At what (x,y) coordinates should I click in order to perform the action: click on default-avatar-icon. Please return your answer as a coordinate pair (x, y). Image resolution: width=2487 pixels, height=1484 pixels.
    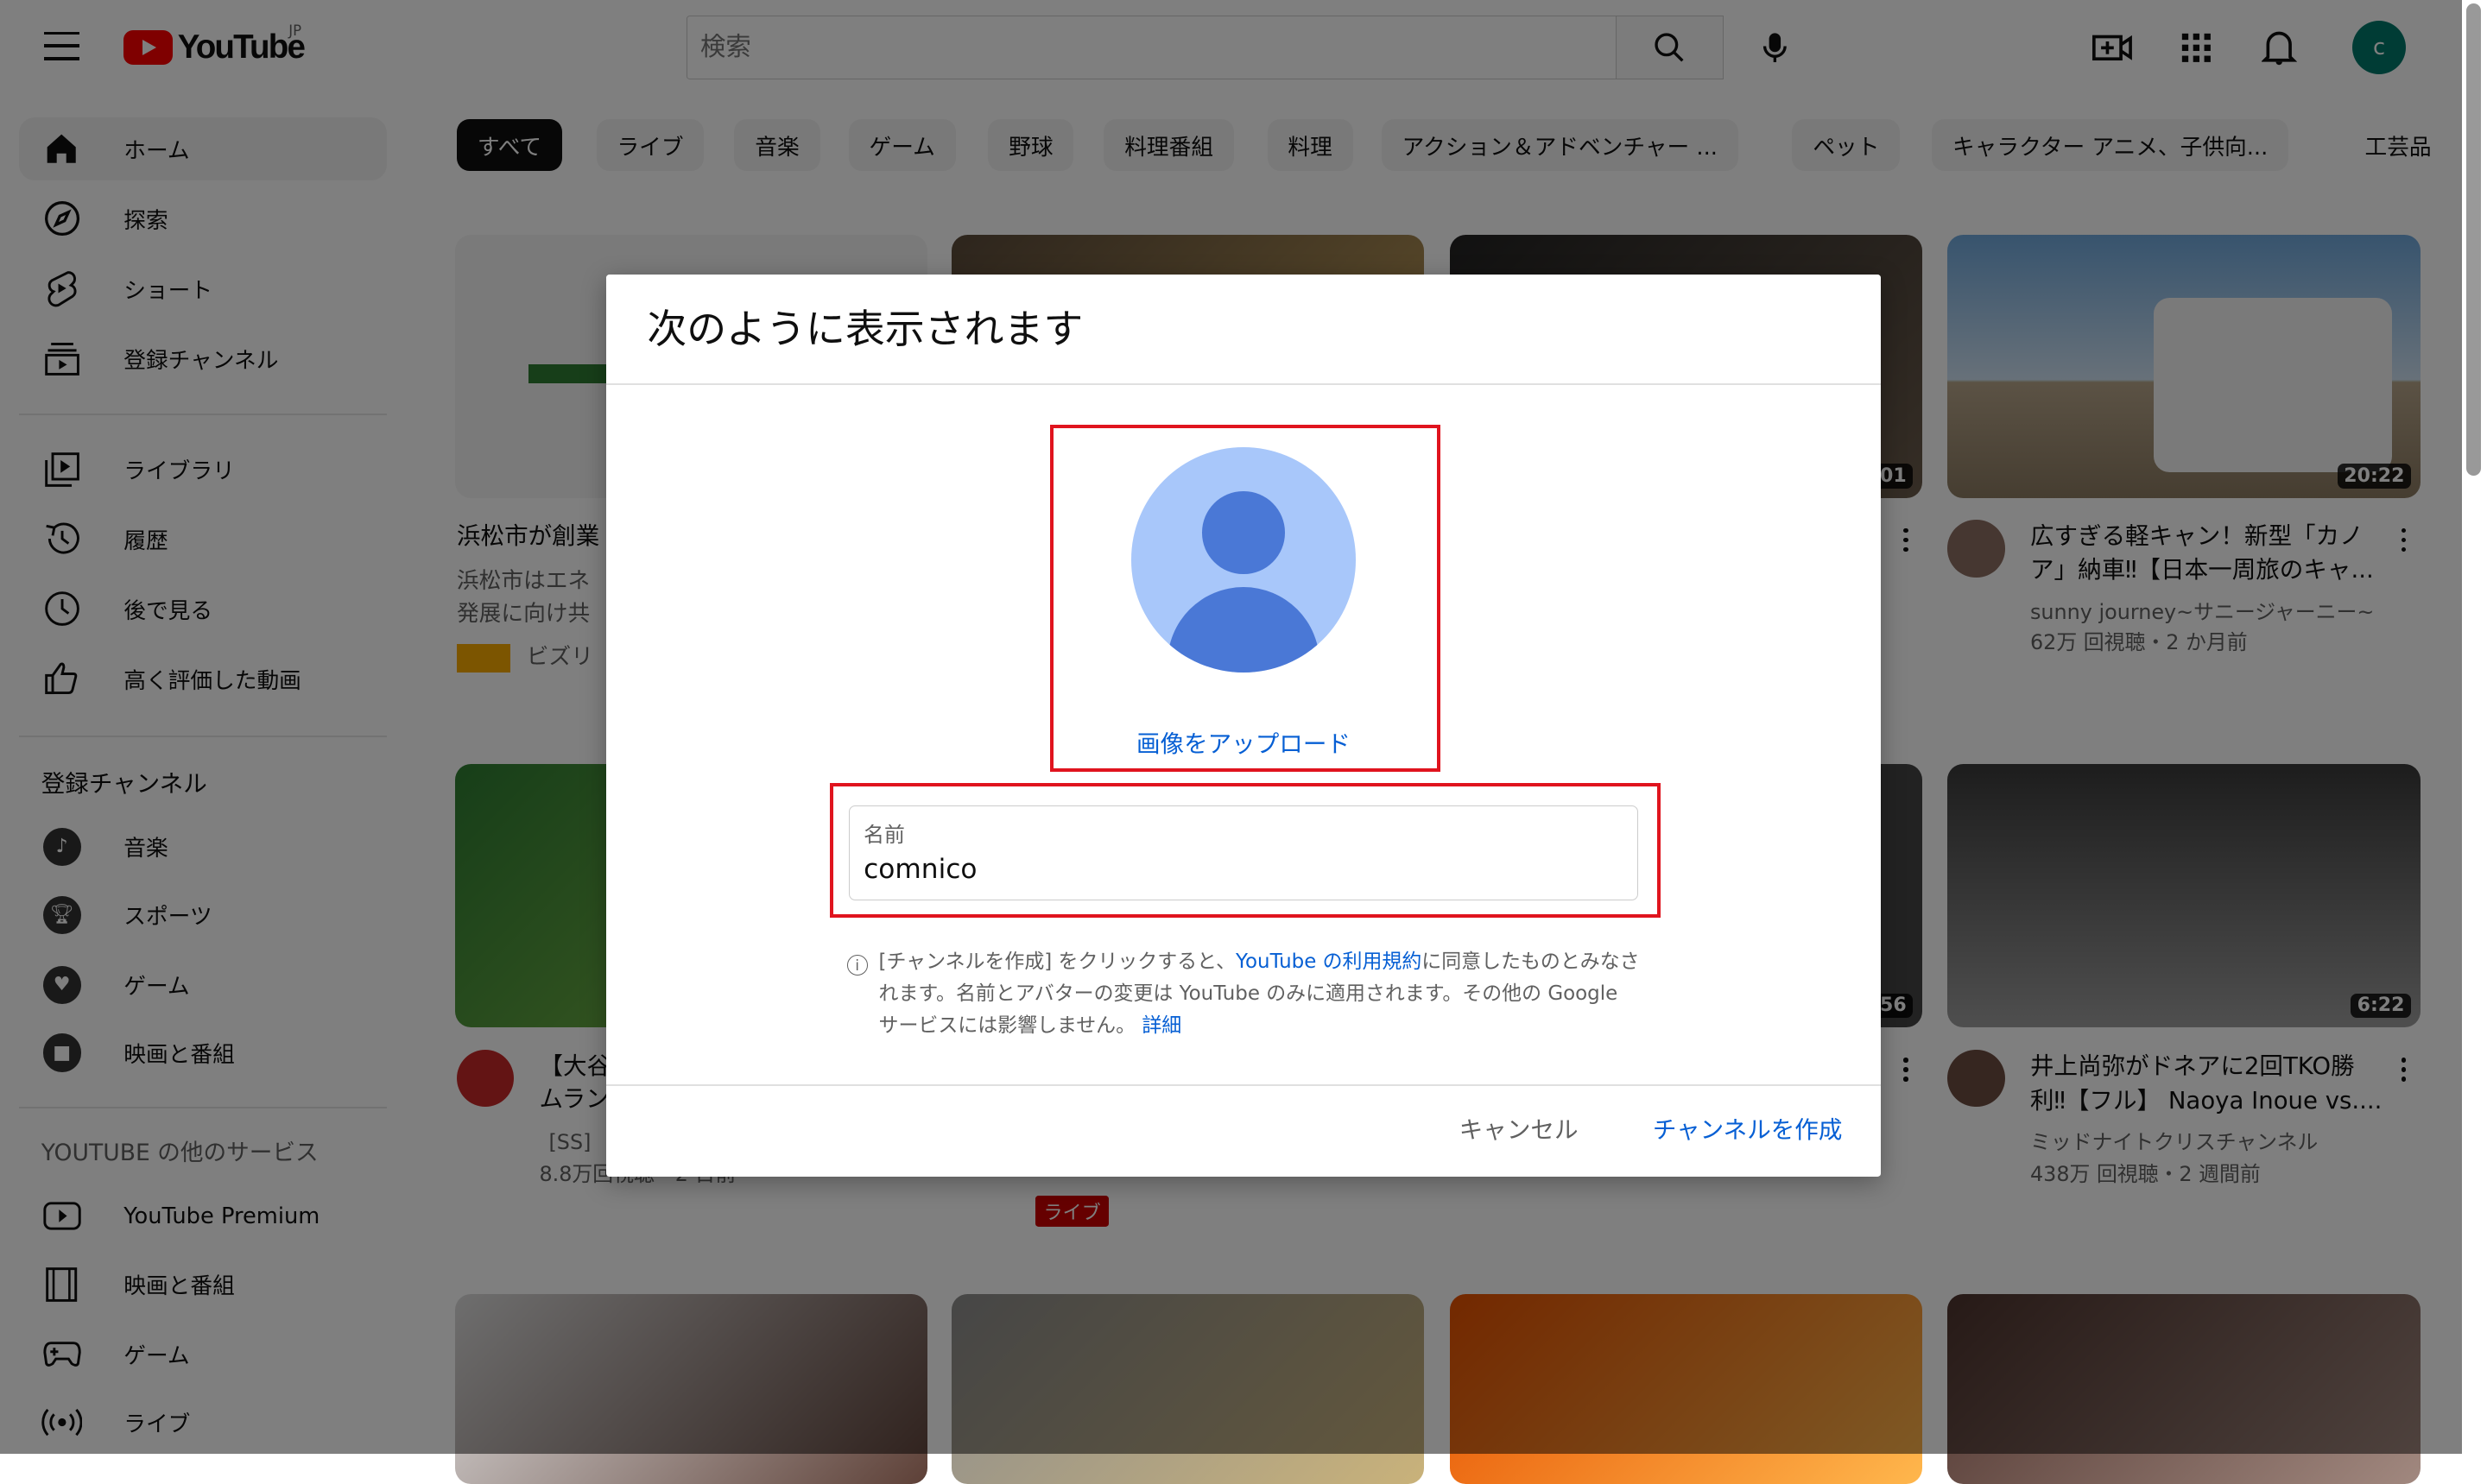
    Looking at the image, I should click on (1243, 559).